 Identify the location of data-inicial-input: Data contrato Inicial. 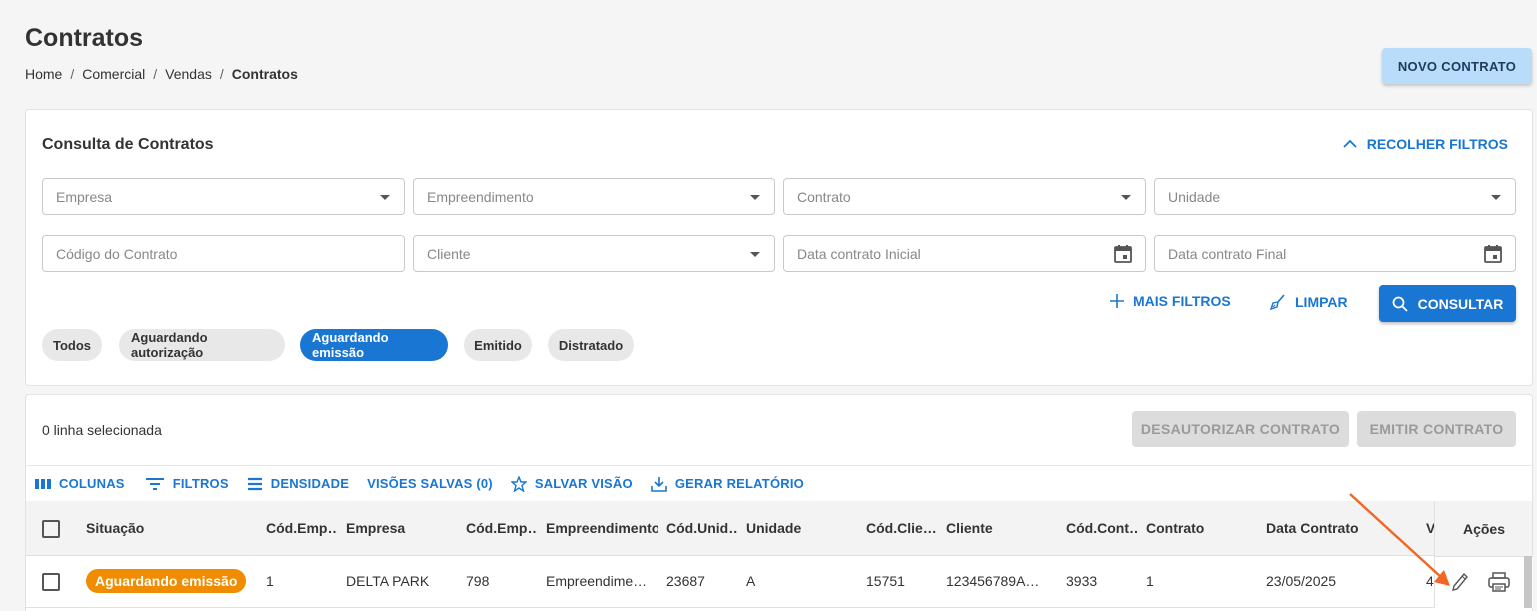
(964, 253).